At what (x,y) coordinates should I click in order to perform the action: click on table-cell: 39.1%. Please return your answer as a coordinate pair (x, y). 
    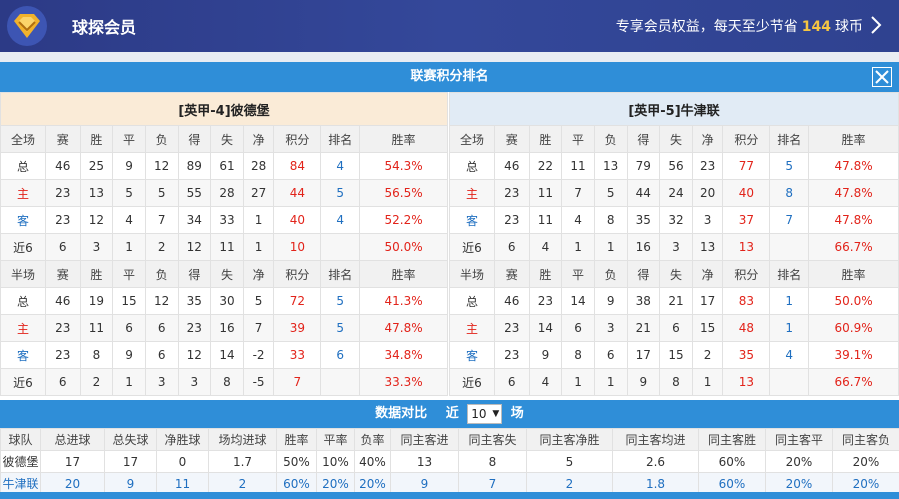
    Looking at the image, I should click on (853, 355).